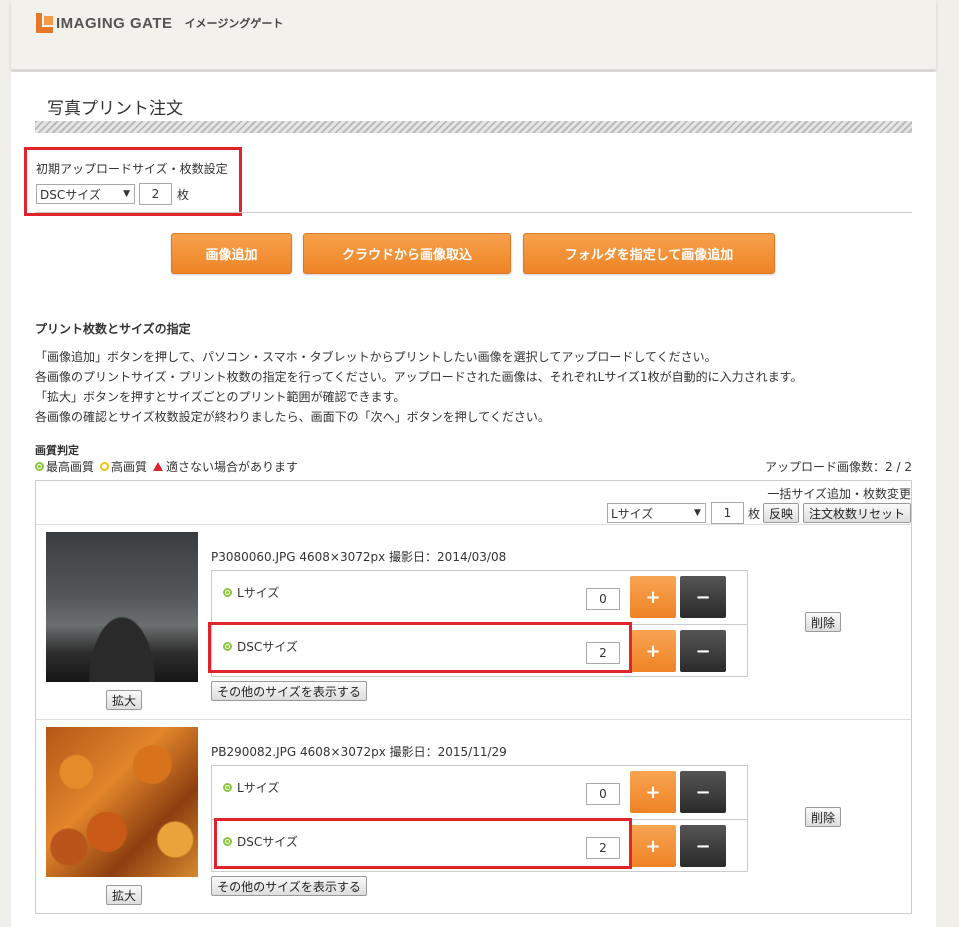  What do you see at coordinates (359, 752) in the screenshot?
I see `file-info: PB290082.JPG 4608×3072px 撮影日：2015/11/29` at bounding box center [359, 752].